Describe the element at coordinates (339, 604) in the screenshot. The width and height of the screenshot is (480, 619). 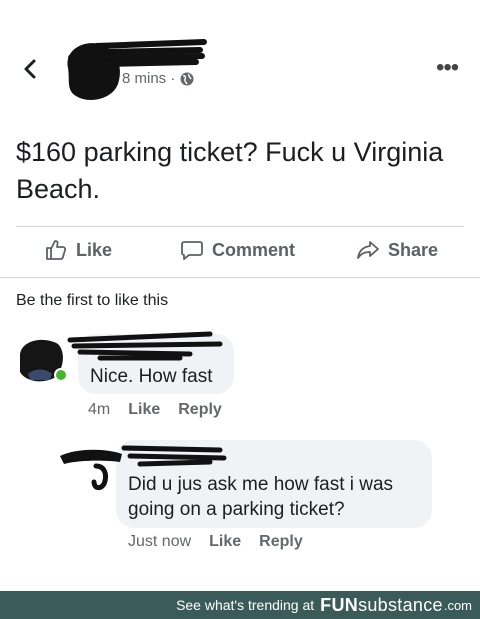
I see `brand-bold: FUN` at that location.